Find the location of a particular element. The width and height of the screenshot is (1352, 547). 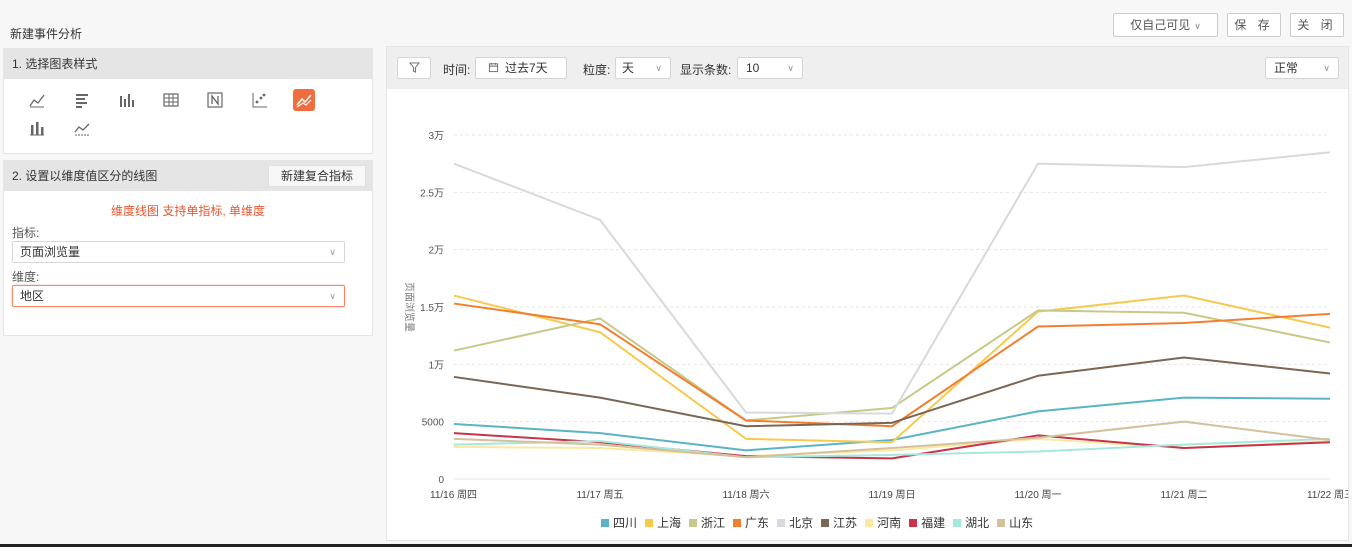

x-tick-label: 11/19 周日 is located at coordinates (891, 495).